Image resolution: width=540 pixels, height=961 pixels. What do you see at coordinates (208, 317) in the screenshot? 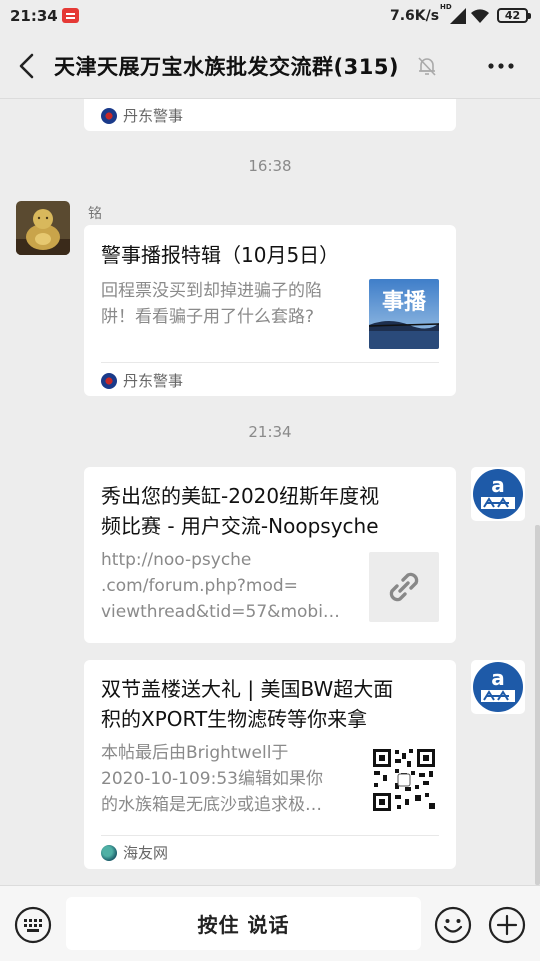
I see `card-desc-line: 阱！看看骗子用了什么套路?` at bounding box center [208, 317].